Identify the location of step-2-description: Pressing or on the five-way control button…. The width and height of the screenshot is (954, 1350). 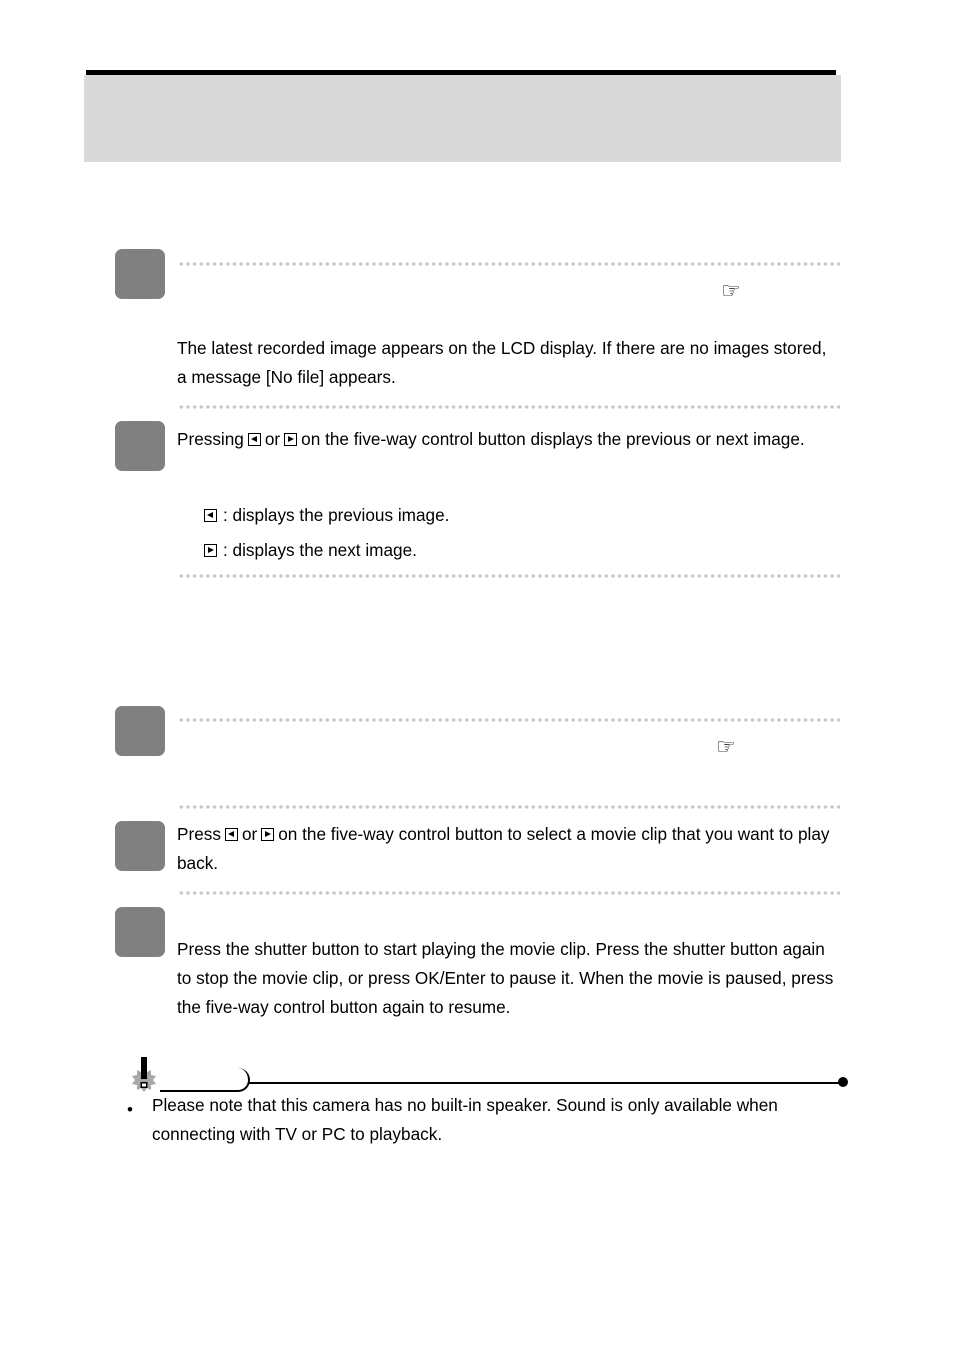
(491, 439).